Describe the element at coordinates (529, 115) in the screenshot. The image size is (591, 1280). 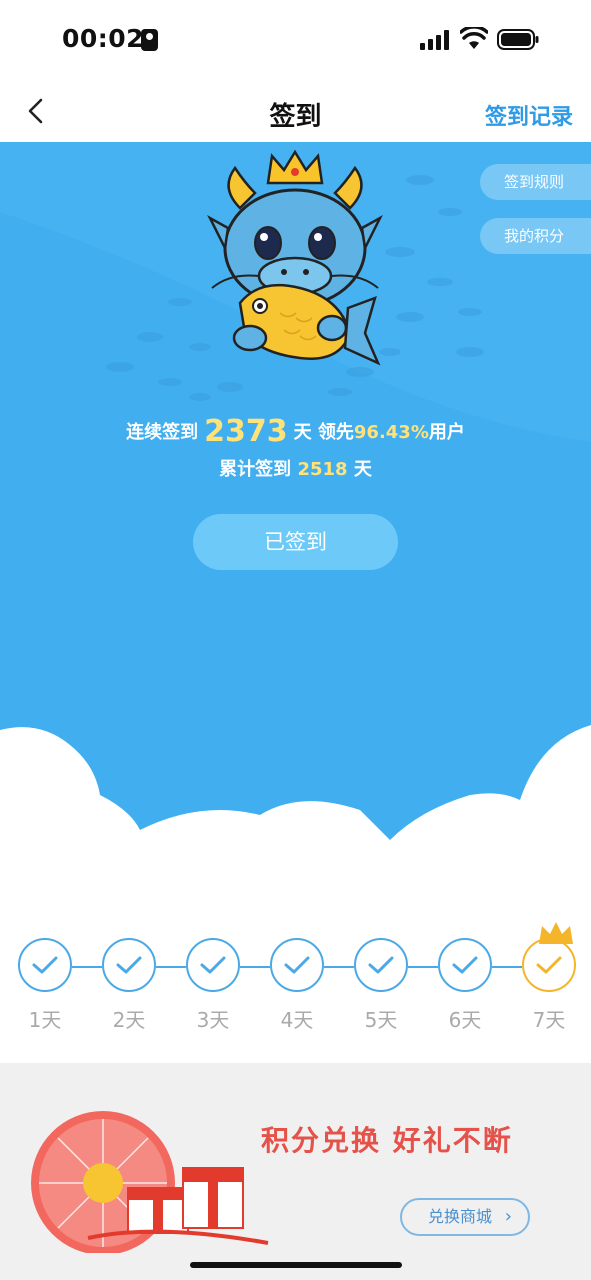
I see `checkin-record-link: 签到记录` at that location.